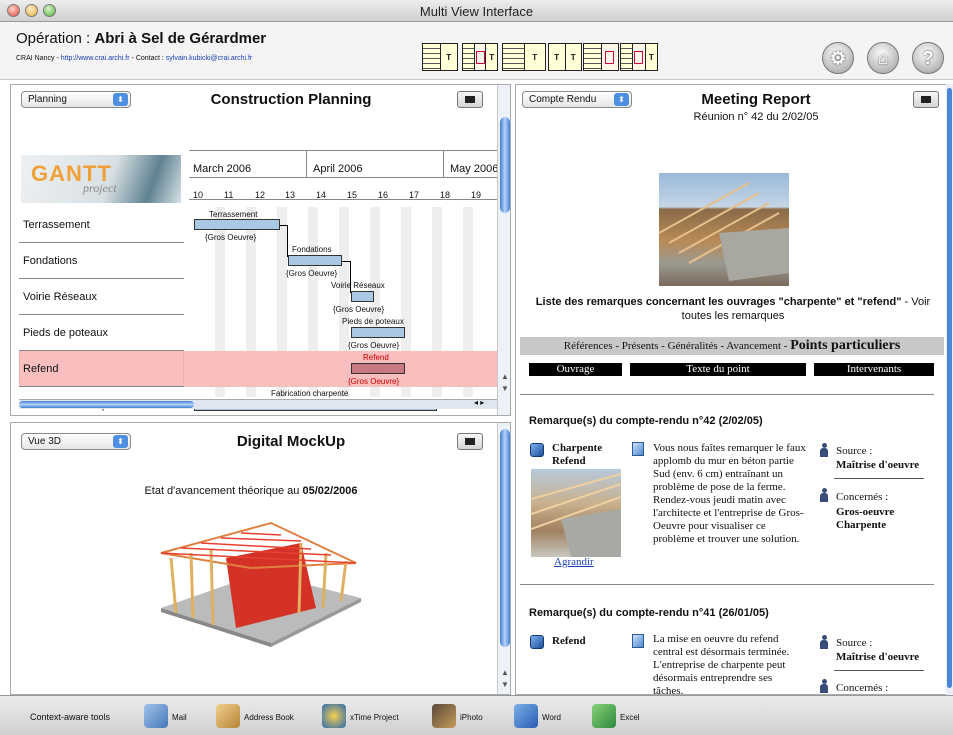  What do you see at coordinates (374, 717) in the screenshot?
I see `dock-xtime-label: xTime Project` at bounding box center [374, 717].